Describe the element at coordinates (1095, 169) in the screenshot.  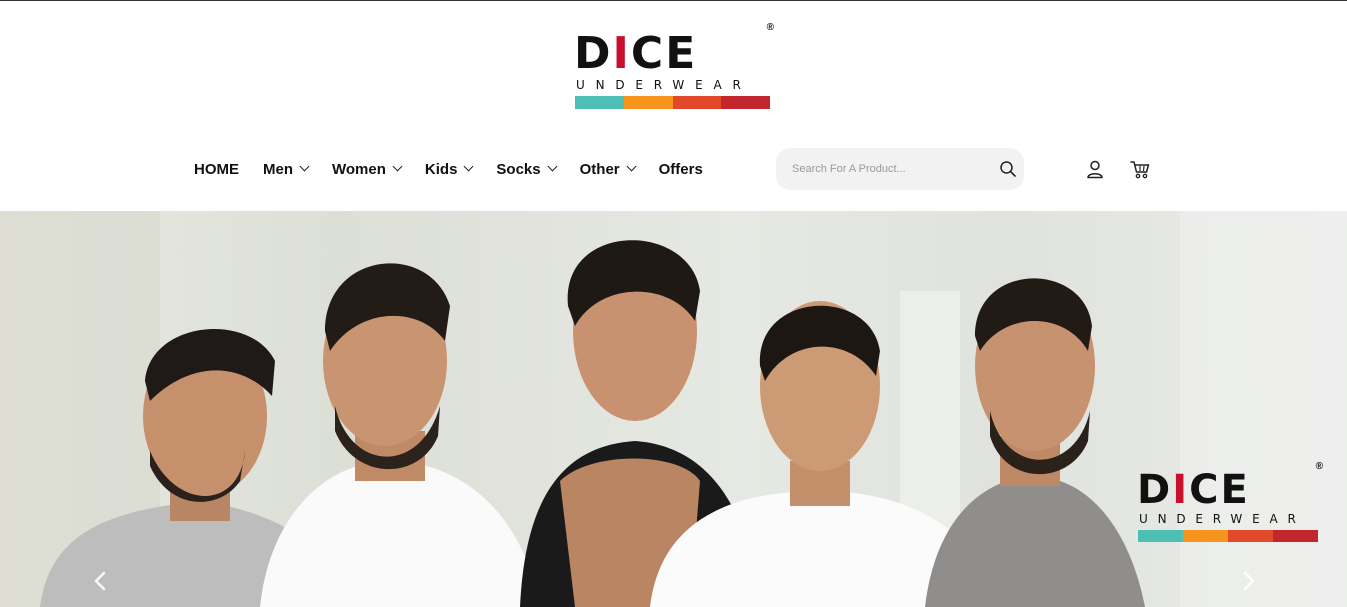
I see `user-icon` at that location.